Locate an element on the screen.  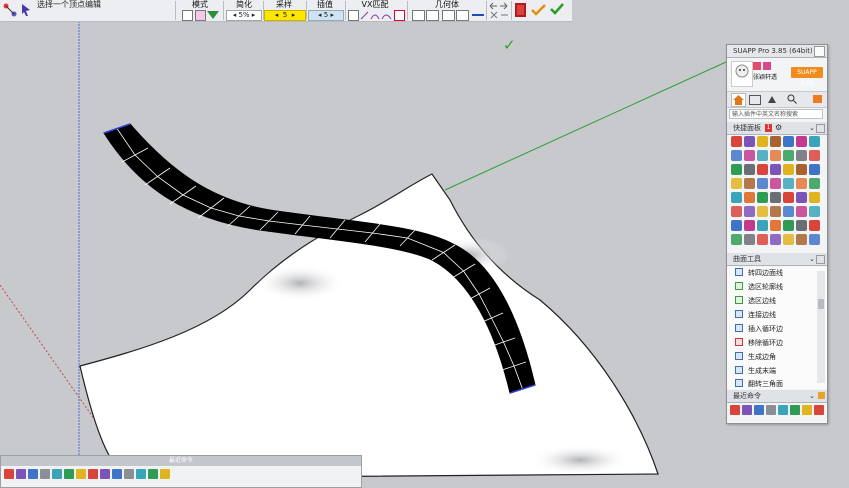
list-item: 选区边线 is located at coordinates (775, 301).